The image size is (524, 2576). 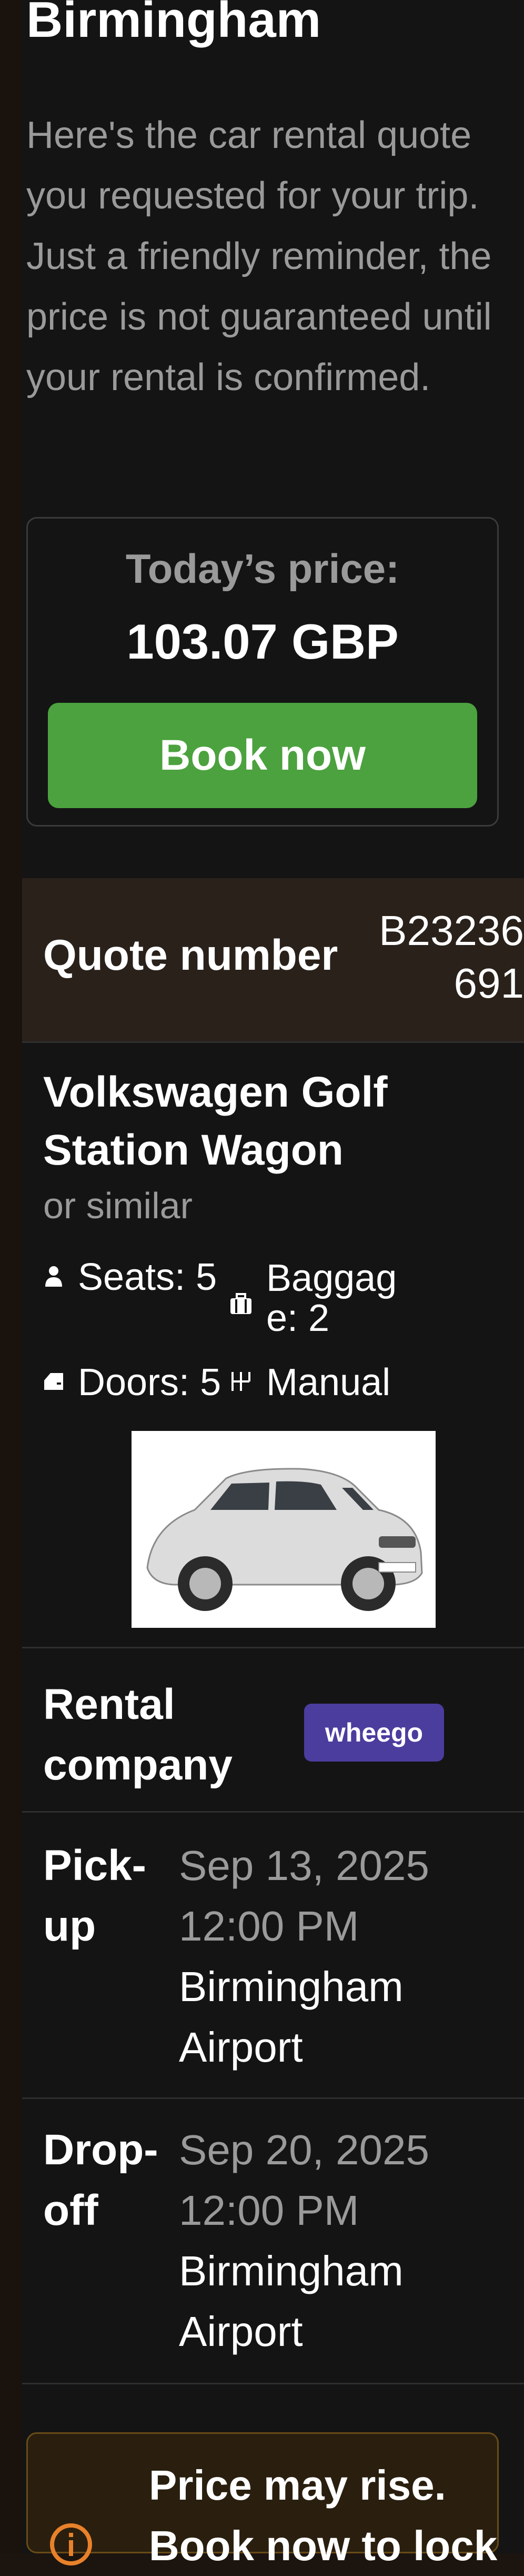 What do you see at coordinates (262, 755) in the screenshot?
I see `book-now-button: Book now` at bounding box center [262, 755].